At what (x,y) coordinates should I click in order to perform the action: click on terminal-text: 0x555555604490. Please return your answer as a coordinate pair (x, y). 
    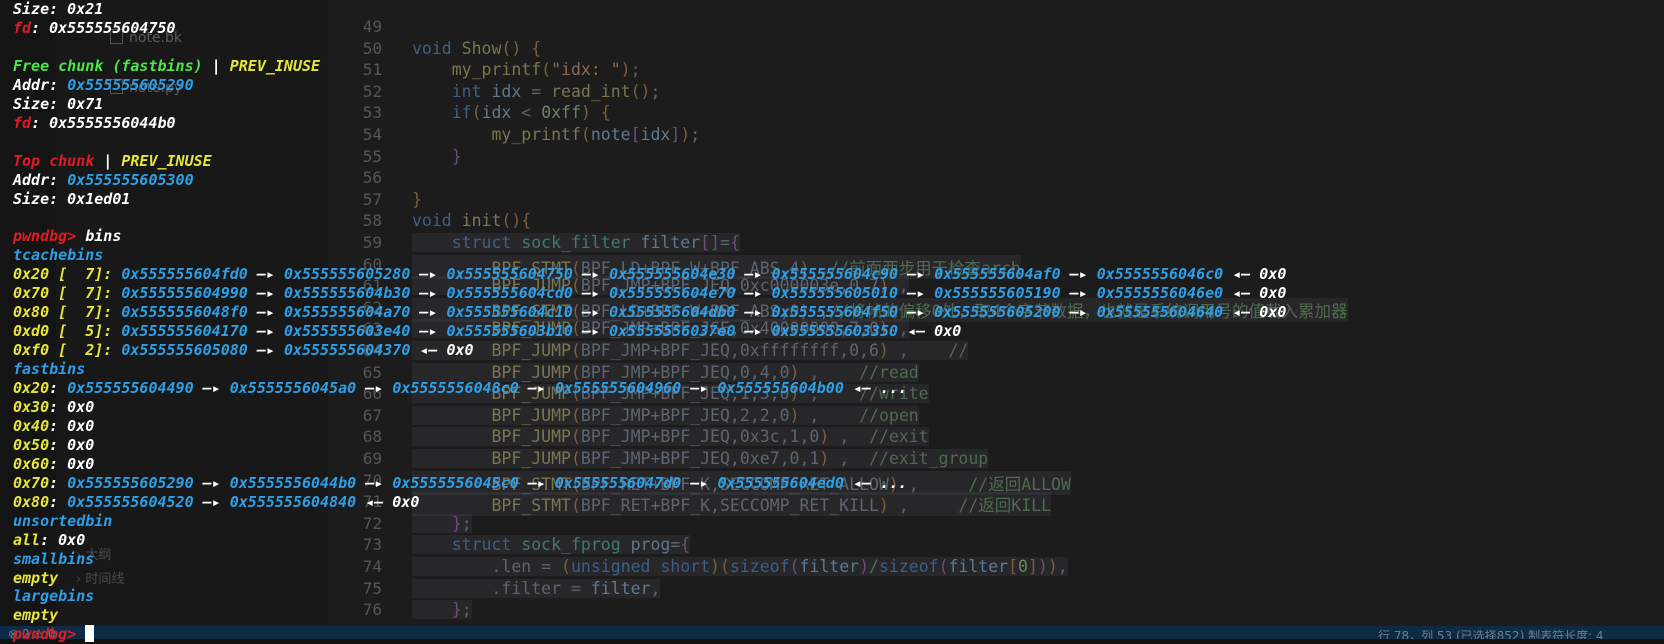
    Looking at the image, I should click on (130, 388).